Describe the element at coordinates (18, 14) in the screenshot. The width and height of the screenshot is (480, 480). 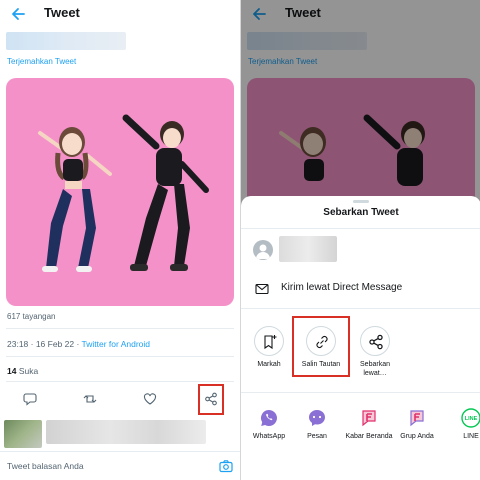
I see `back-arrow-icon` at that location.